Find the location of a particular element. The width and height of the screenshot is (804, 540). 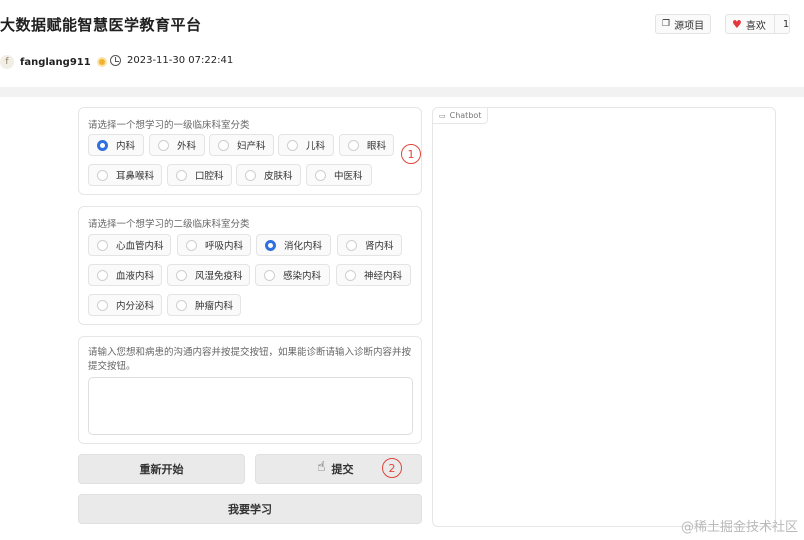

author-name: fanglang911 is located at coordinates (55, 62).